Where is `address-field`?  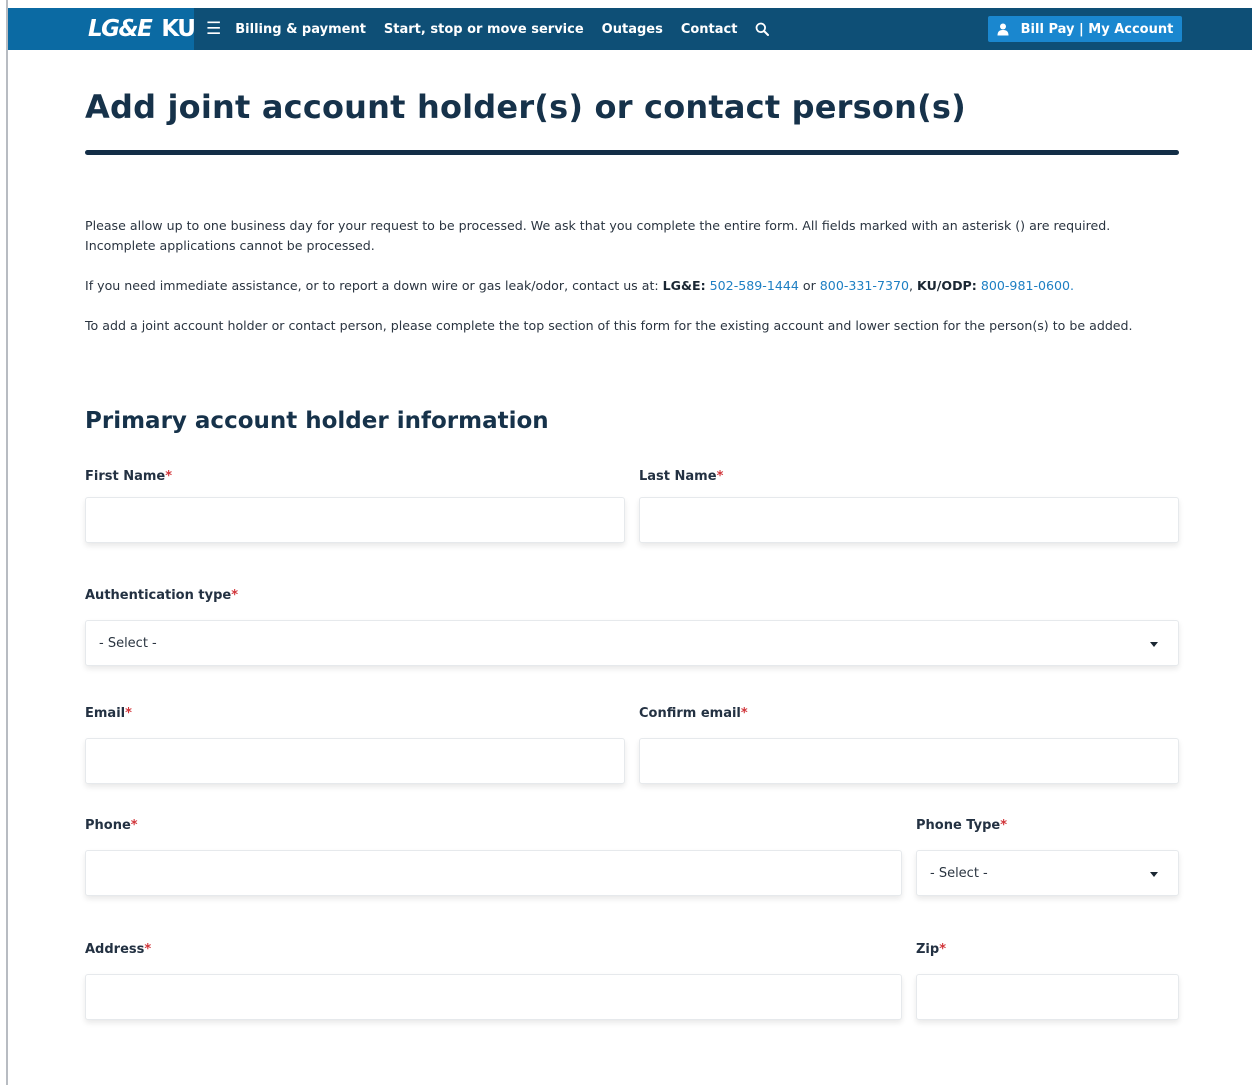 address-field is located at coordinates (493, 997).